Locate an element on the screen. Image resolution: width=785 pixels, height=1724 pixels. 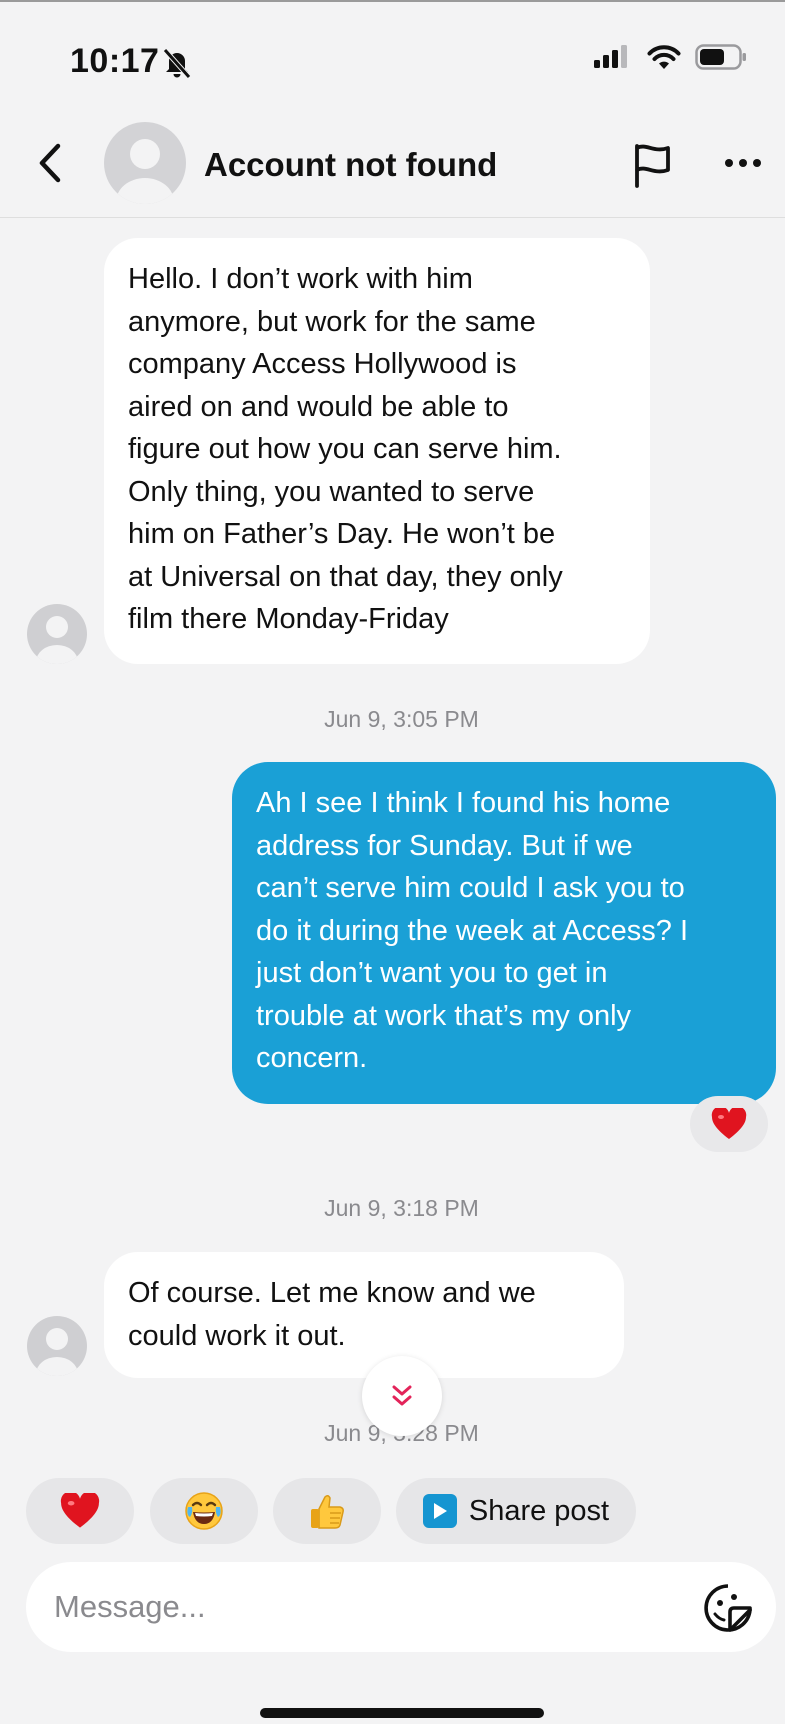
message-line: Only thing, you wanted to serve is located at coordinates (331, 491).